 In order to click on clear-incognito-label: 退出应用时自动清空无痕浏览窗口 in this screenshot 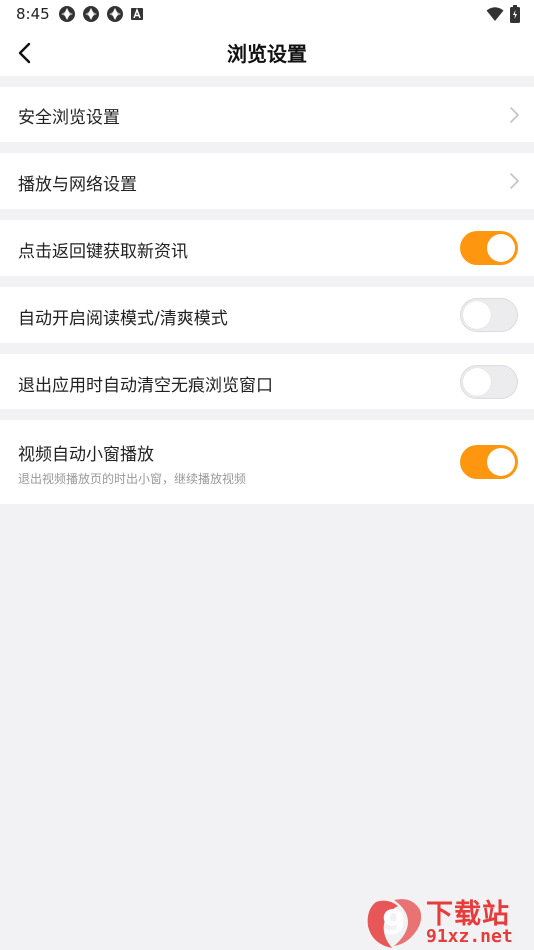, I will do `click(145, 386)`.